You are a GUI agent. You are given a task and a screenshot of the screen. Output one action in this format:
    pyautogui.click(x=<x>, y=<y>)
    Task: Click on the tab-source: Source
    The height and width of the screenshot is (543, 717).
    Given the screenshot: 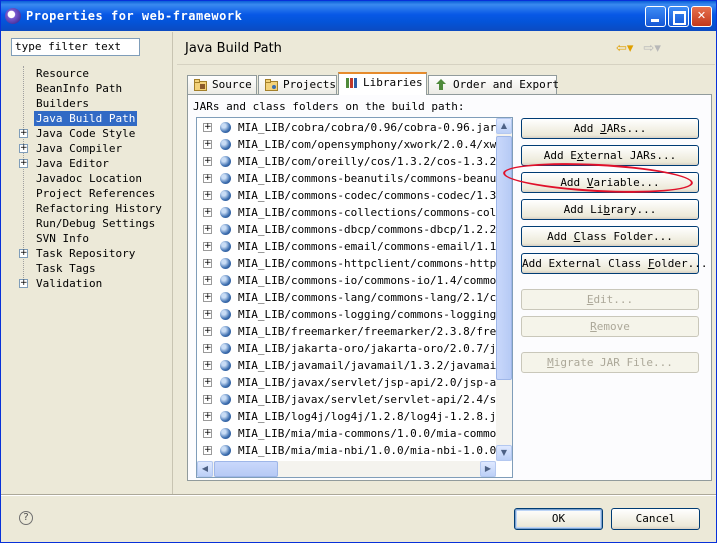 What is the action you would take?
    pyautogui.click(x=222, y=84)
    